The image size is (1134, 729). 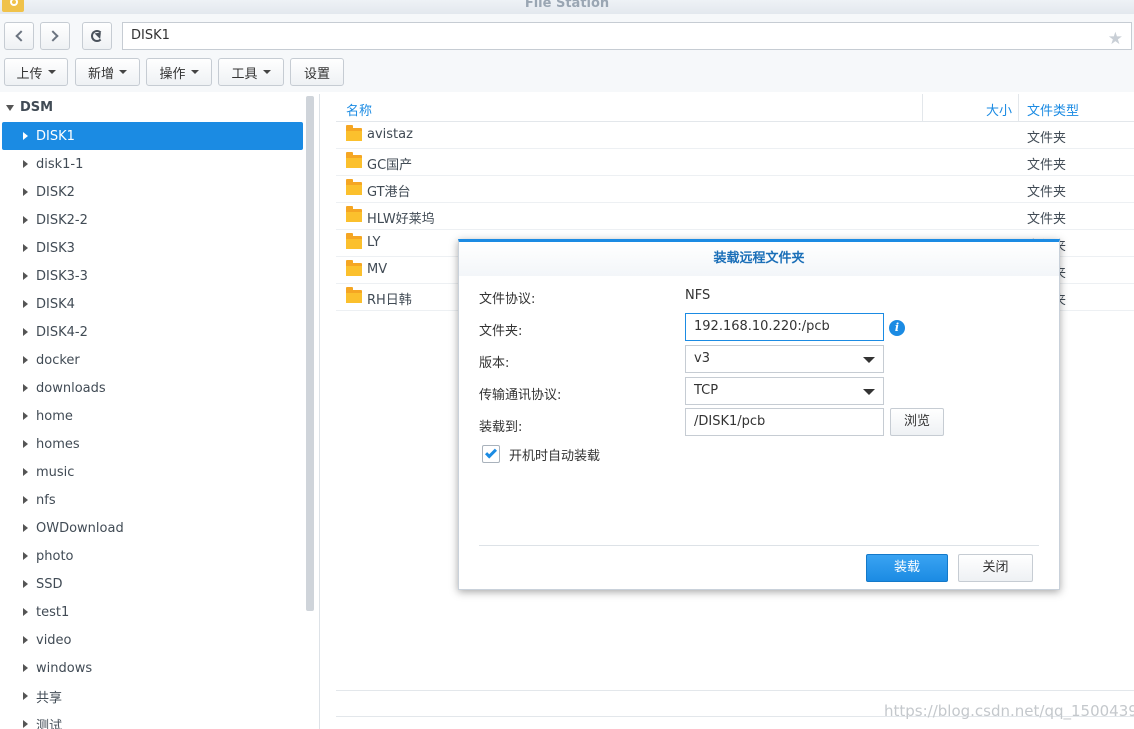 I want to click on table-row: HLW好莱坞 文件夹, so click(x=735, y=216).